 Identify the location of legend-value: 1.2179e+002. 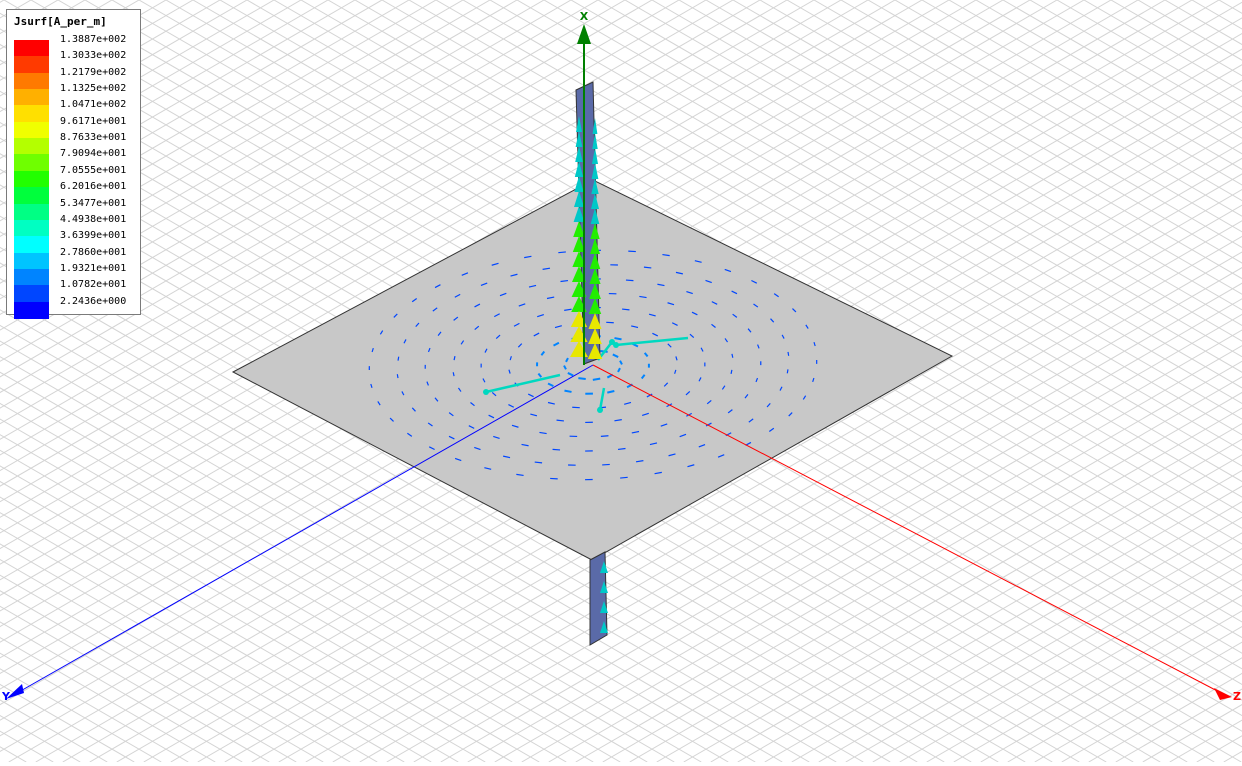
(93, 73).